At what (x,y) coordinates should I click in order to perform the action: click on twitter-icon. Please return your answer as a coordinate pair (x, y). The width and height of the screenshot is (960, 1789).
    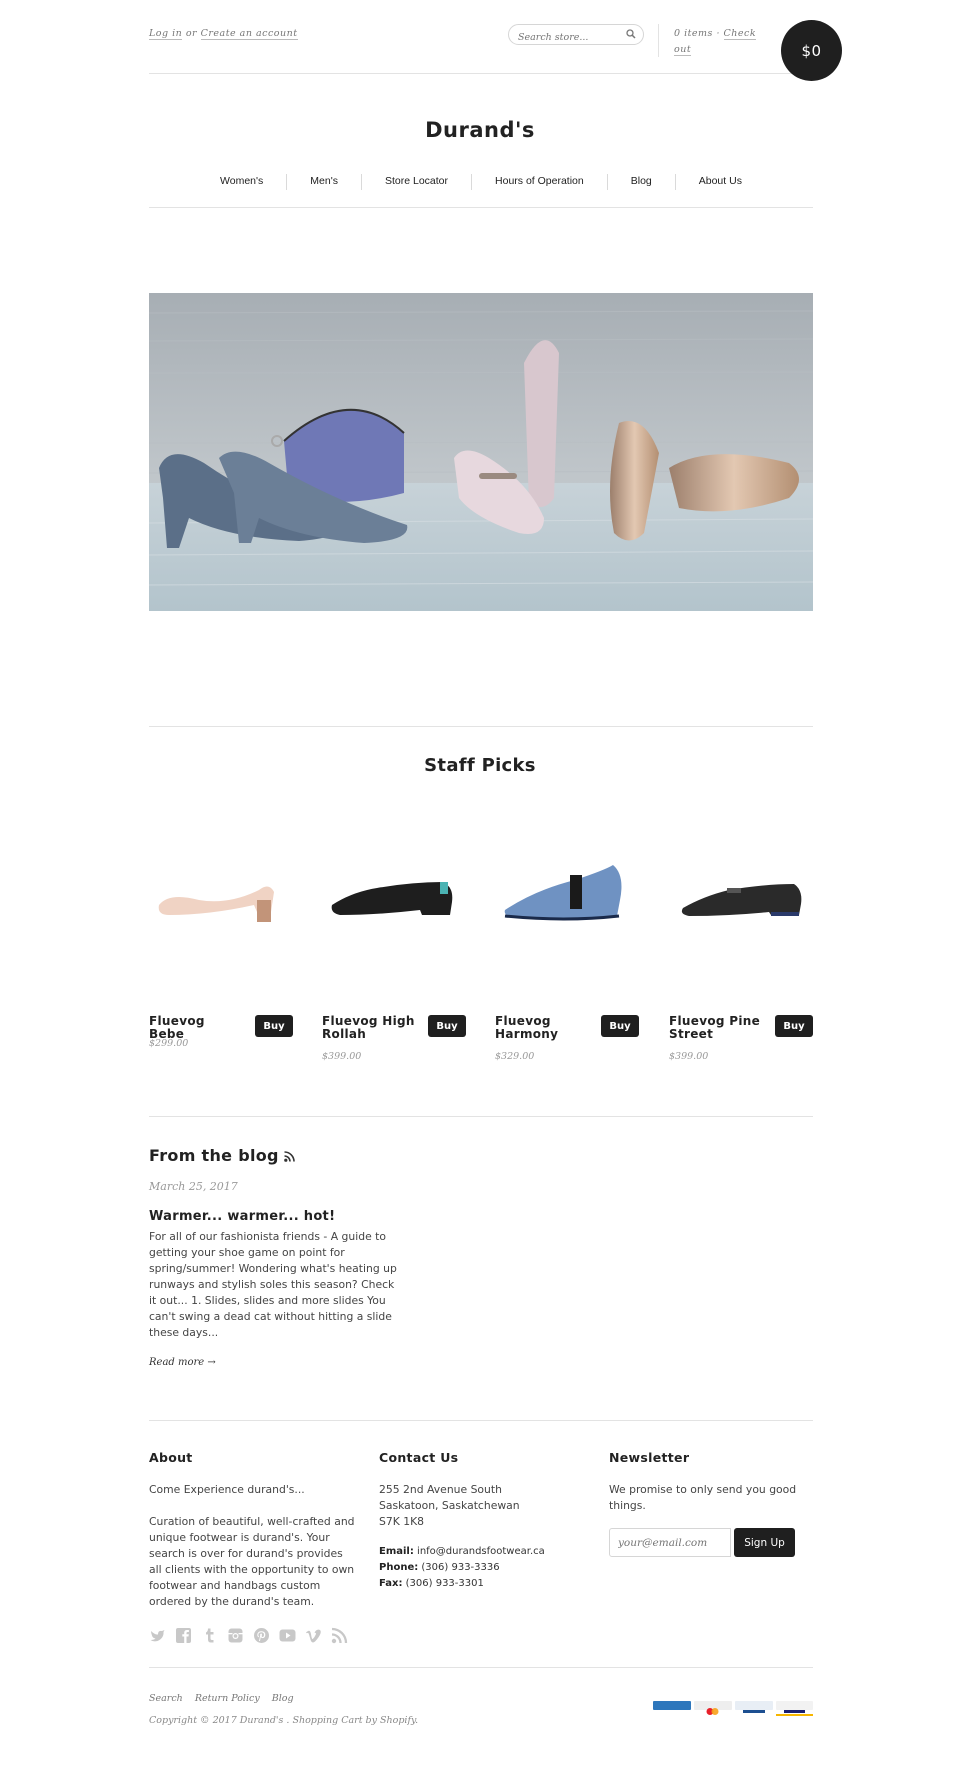
    Looking at the image, I should click on (157, 1635).